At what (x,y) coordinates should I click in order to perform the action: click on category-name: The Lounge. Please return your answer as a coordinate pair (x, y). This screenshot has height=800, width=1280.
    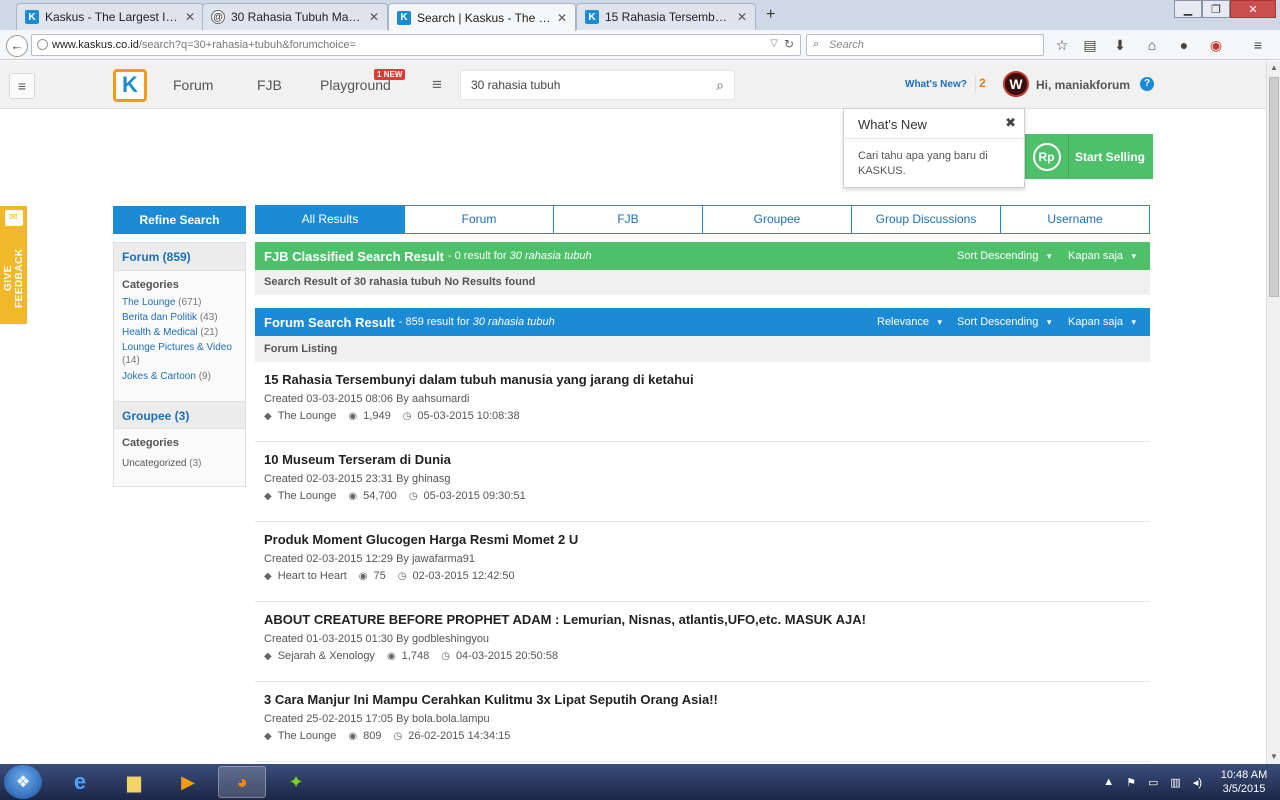
    Looking at the image, I should click on (148, 302).